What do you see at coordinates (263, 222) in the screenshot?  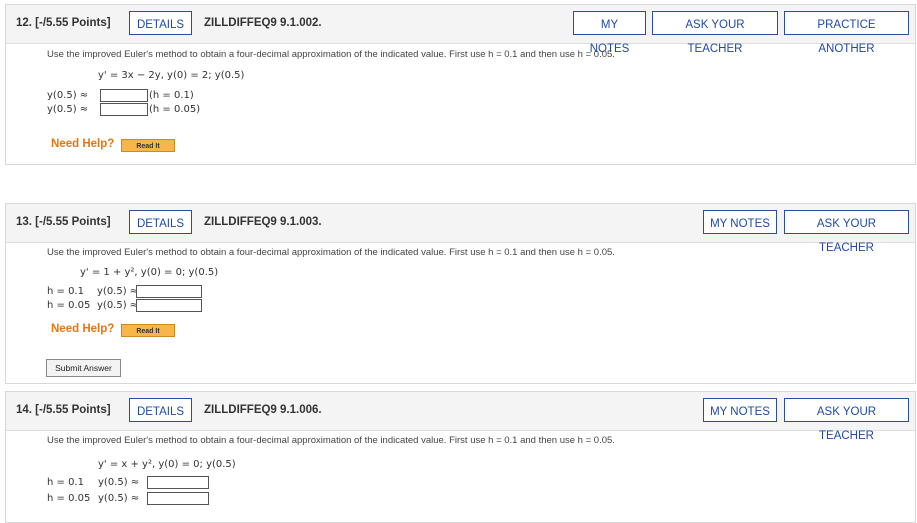 I see `question-code: ZILLDIFFEQ9 9.1.003.` at bounding box center [263, 222].